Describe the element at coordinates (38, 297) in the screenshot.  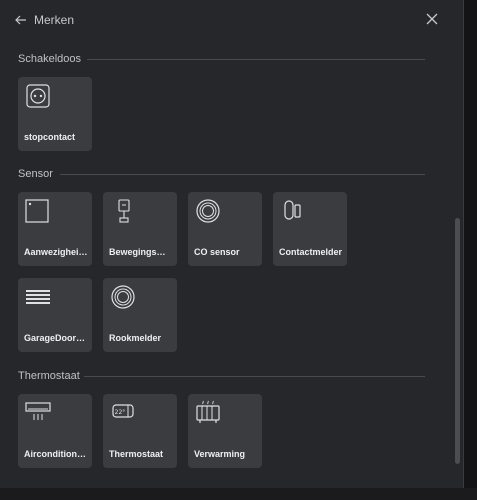
I see `garage-door-icon` at that location.